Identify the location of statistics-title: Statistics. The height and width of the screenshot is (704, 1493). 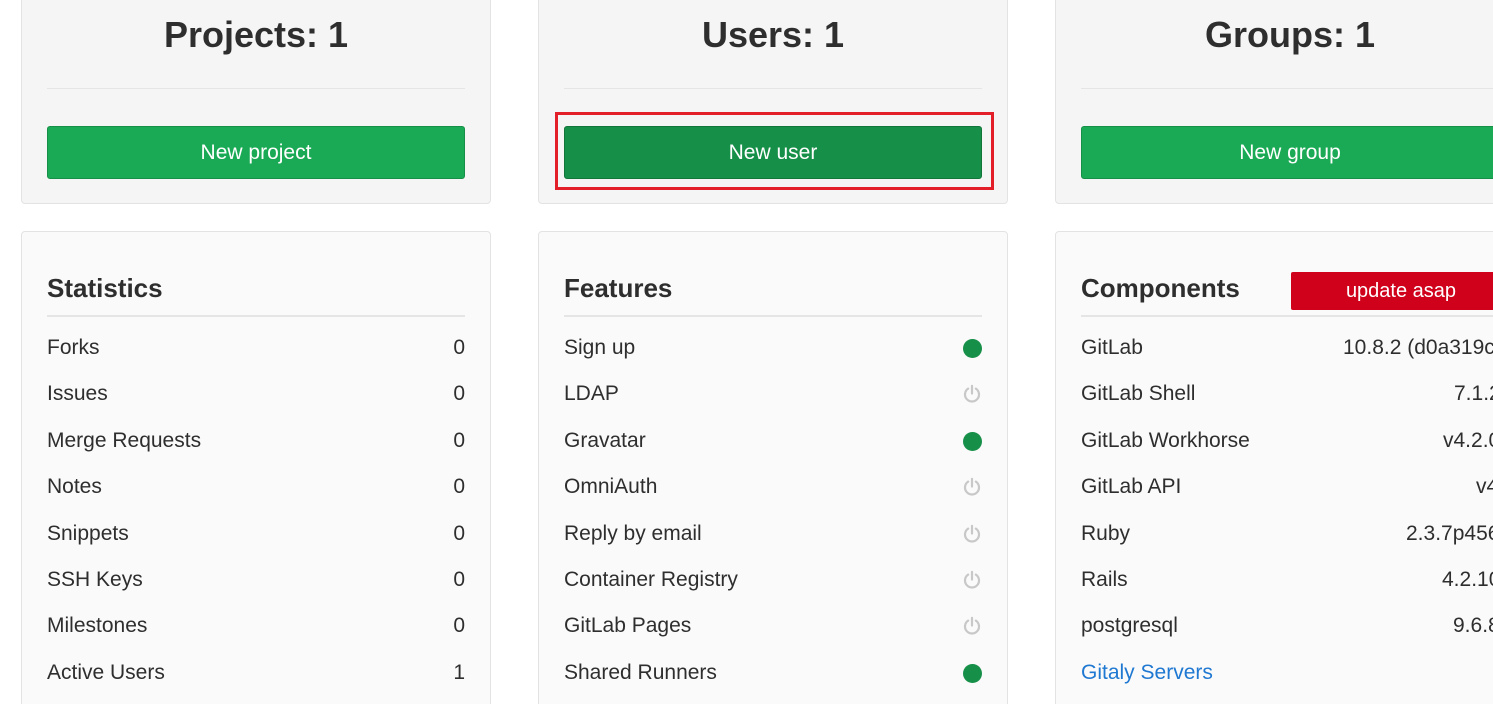
(105, 288).